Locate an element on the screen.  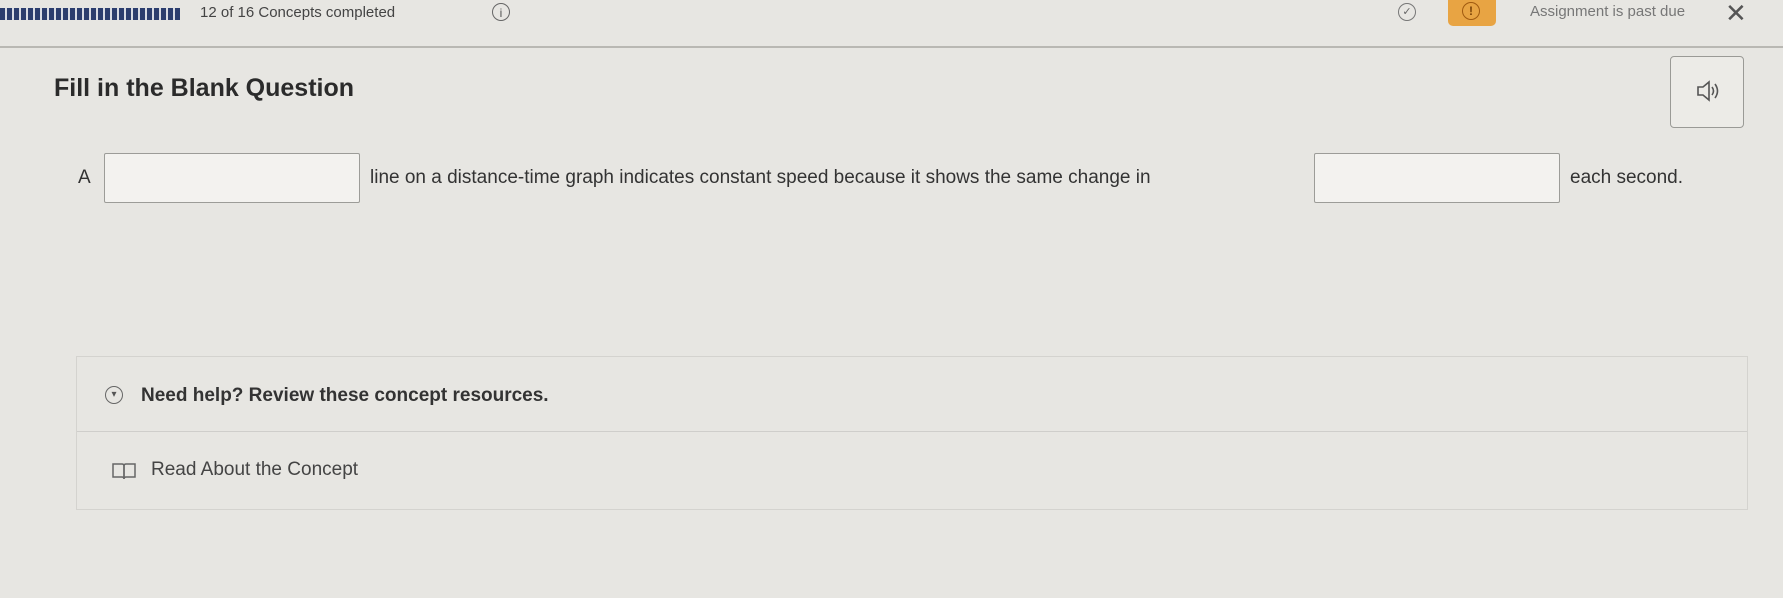
past-due-status: Assignment is past due is located at coordinates (1608, 11).